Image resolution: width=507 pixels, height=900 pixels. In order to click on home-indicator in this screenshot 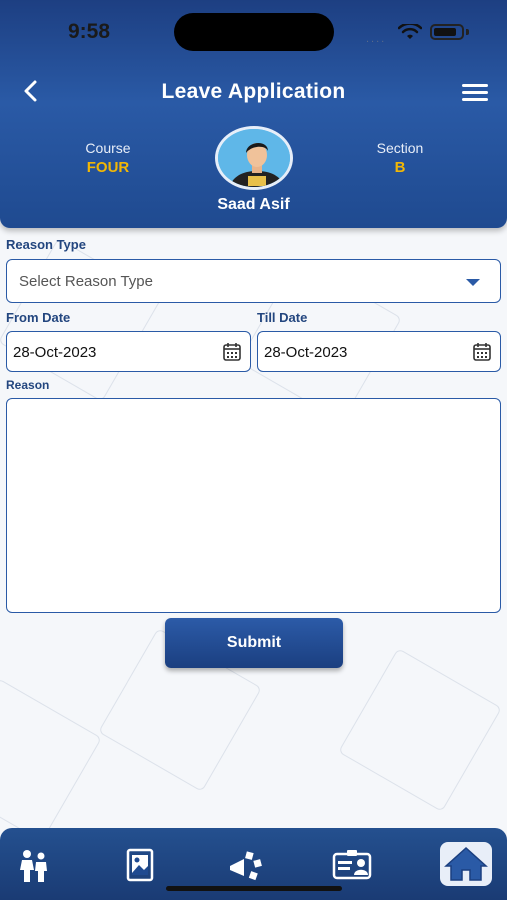, I will do `click(254, 888)`.